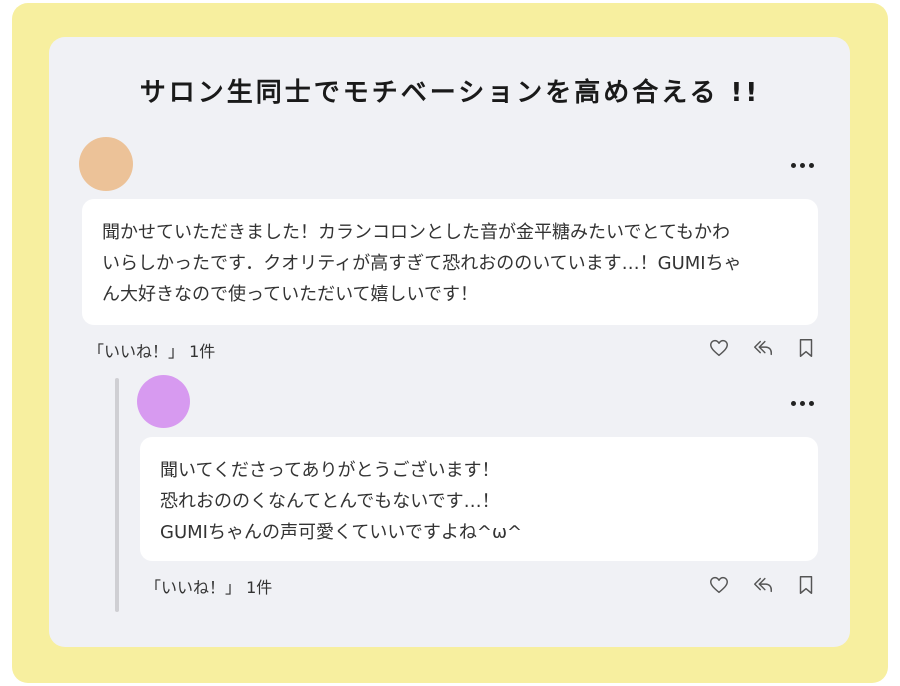 The image size is (900, 686). What do you see at coordinates (290, 294) in the screenshot?
I see `comment-text-line: ん大好きなので使っていただいて嬉しいです！` at bounding box center [290, 294].